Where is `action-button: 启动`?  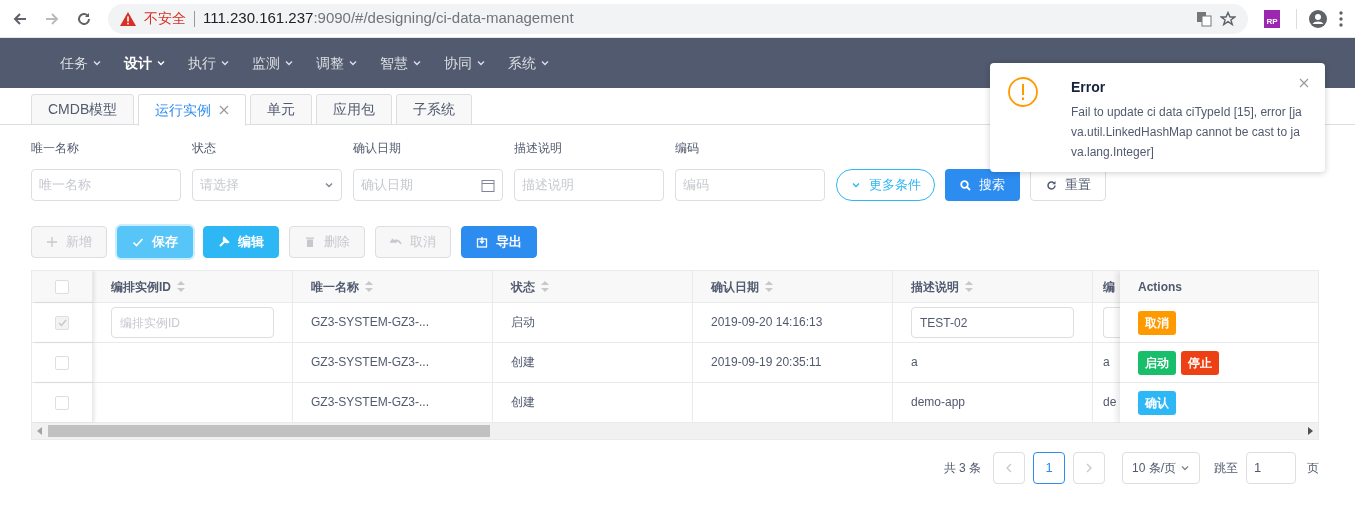
action-button: 启动 is located at coordinates (1157, 362).